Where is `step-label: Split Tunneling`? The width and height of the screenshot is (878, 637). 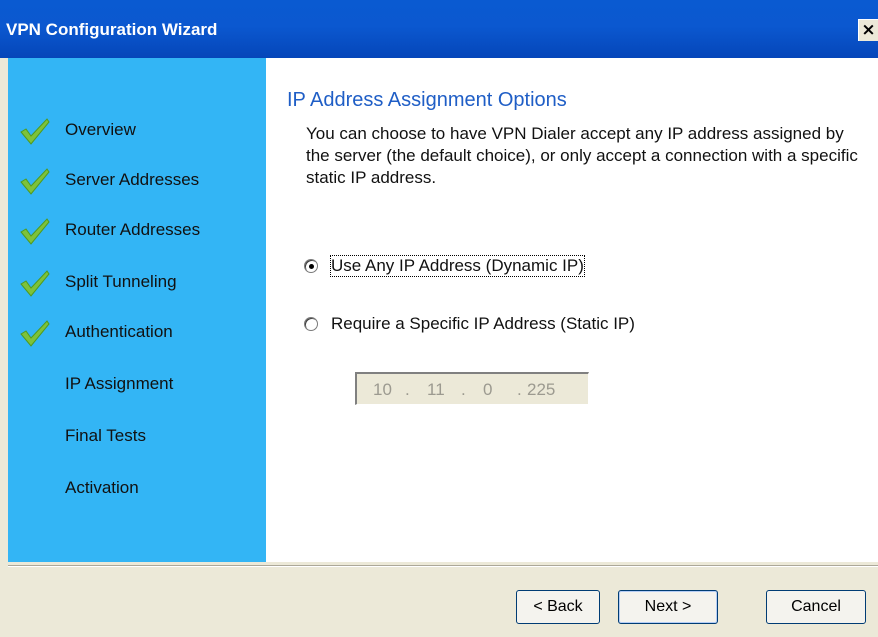
step-label: Split Tunneling is located at coordinates (121, 281).